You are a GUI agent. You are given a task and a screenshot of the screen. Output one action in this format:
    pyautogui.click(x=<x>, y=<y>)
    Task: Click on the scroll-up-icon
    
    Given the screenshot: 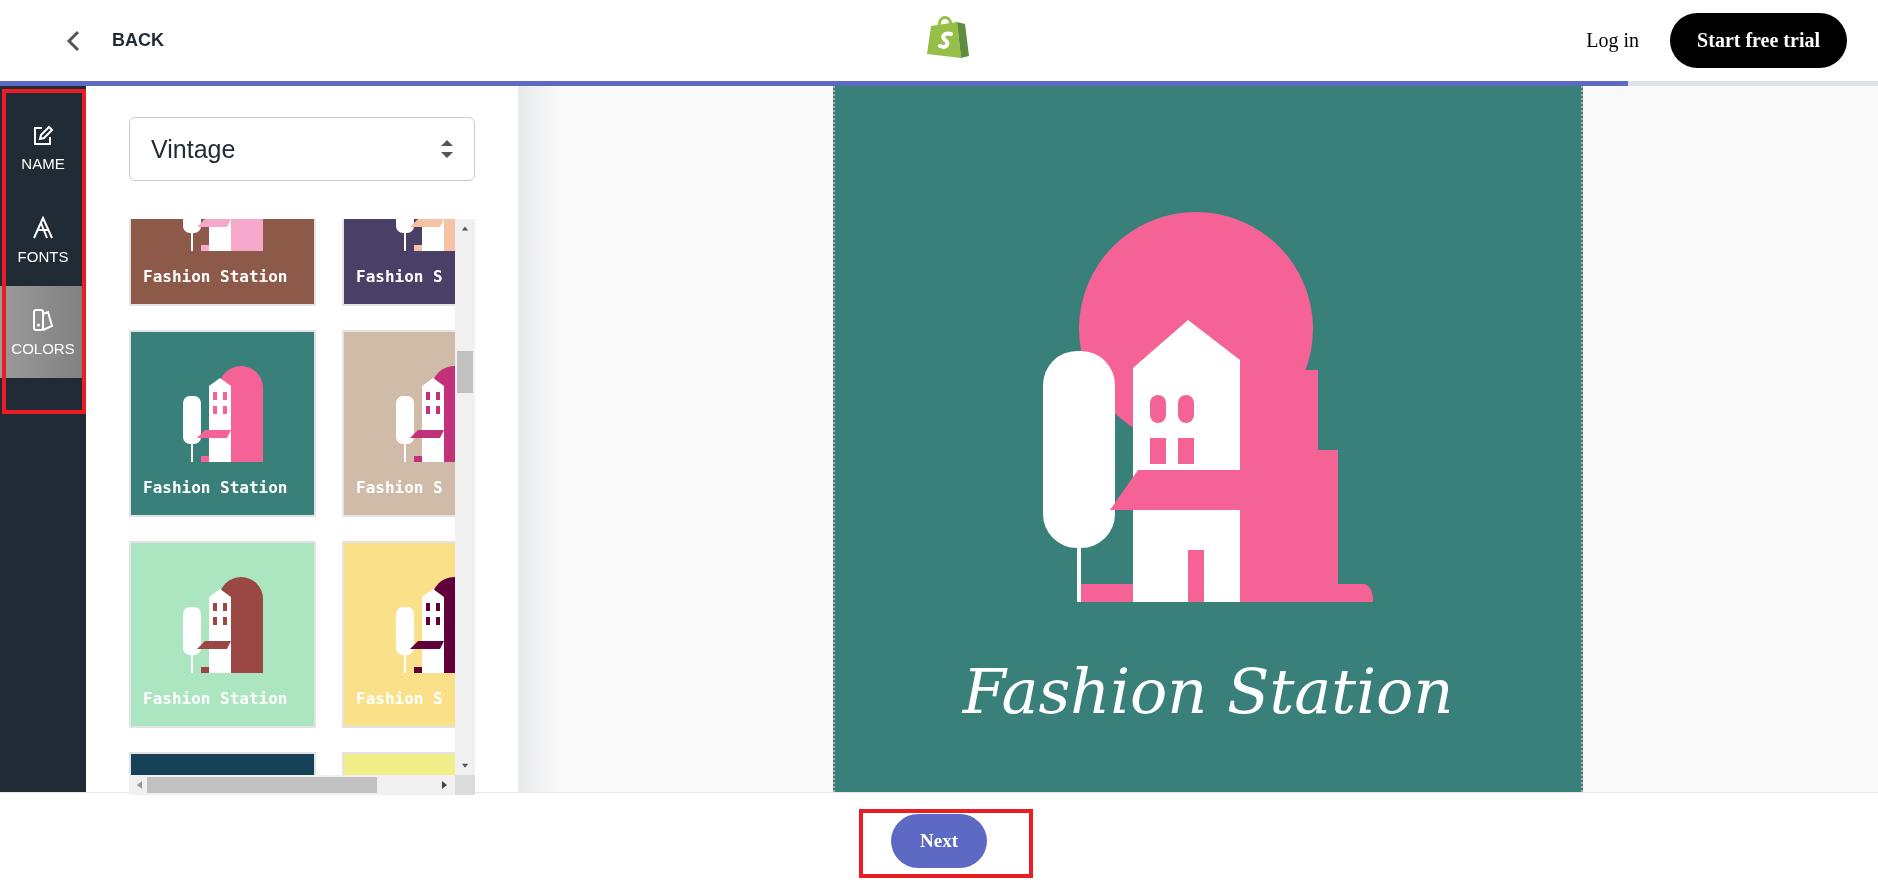 What is the action you would take?
    pyautogui.click(x=465, y=228)
    